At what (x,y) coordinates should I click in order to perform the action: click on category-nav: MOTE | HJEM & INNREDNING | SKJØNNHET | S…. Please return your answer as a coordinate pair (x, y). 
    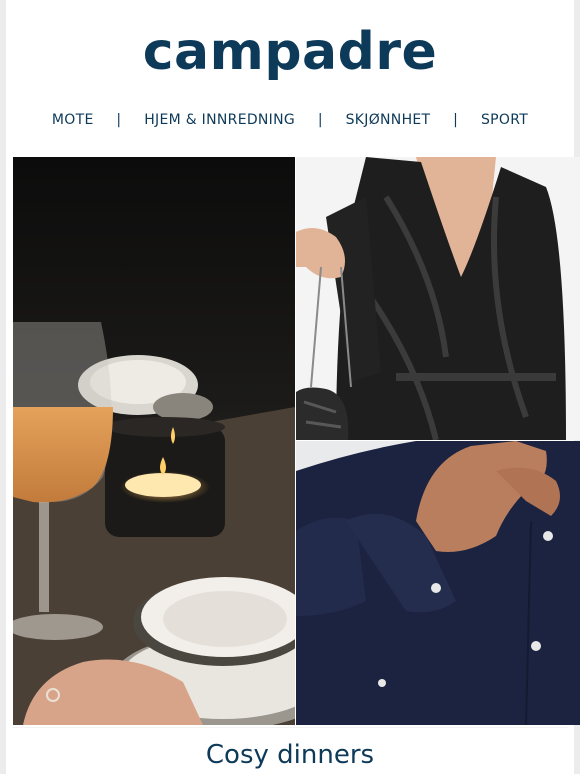
    Looking at the image, I should click on (290, 120).